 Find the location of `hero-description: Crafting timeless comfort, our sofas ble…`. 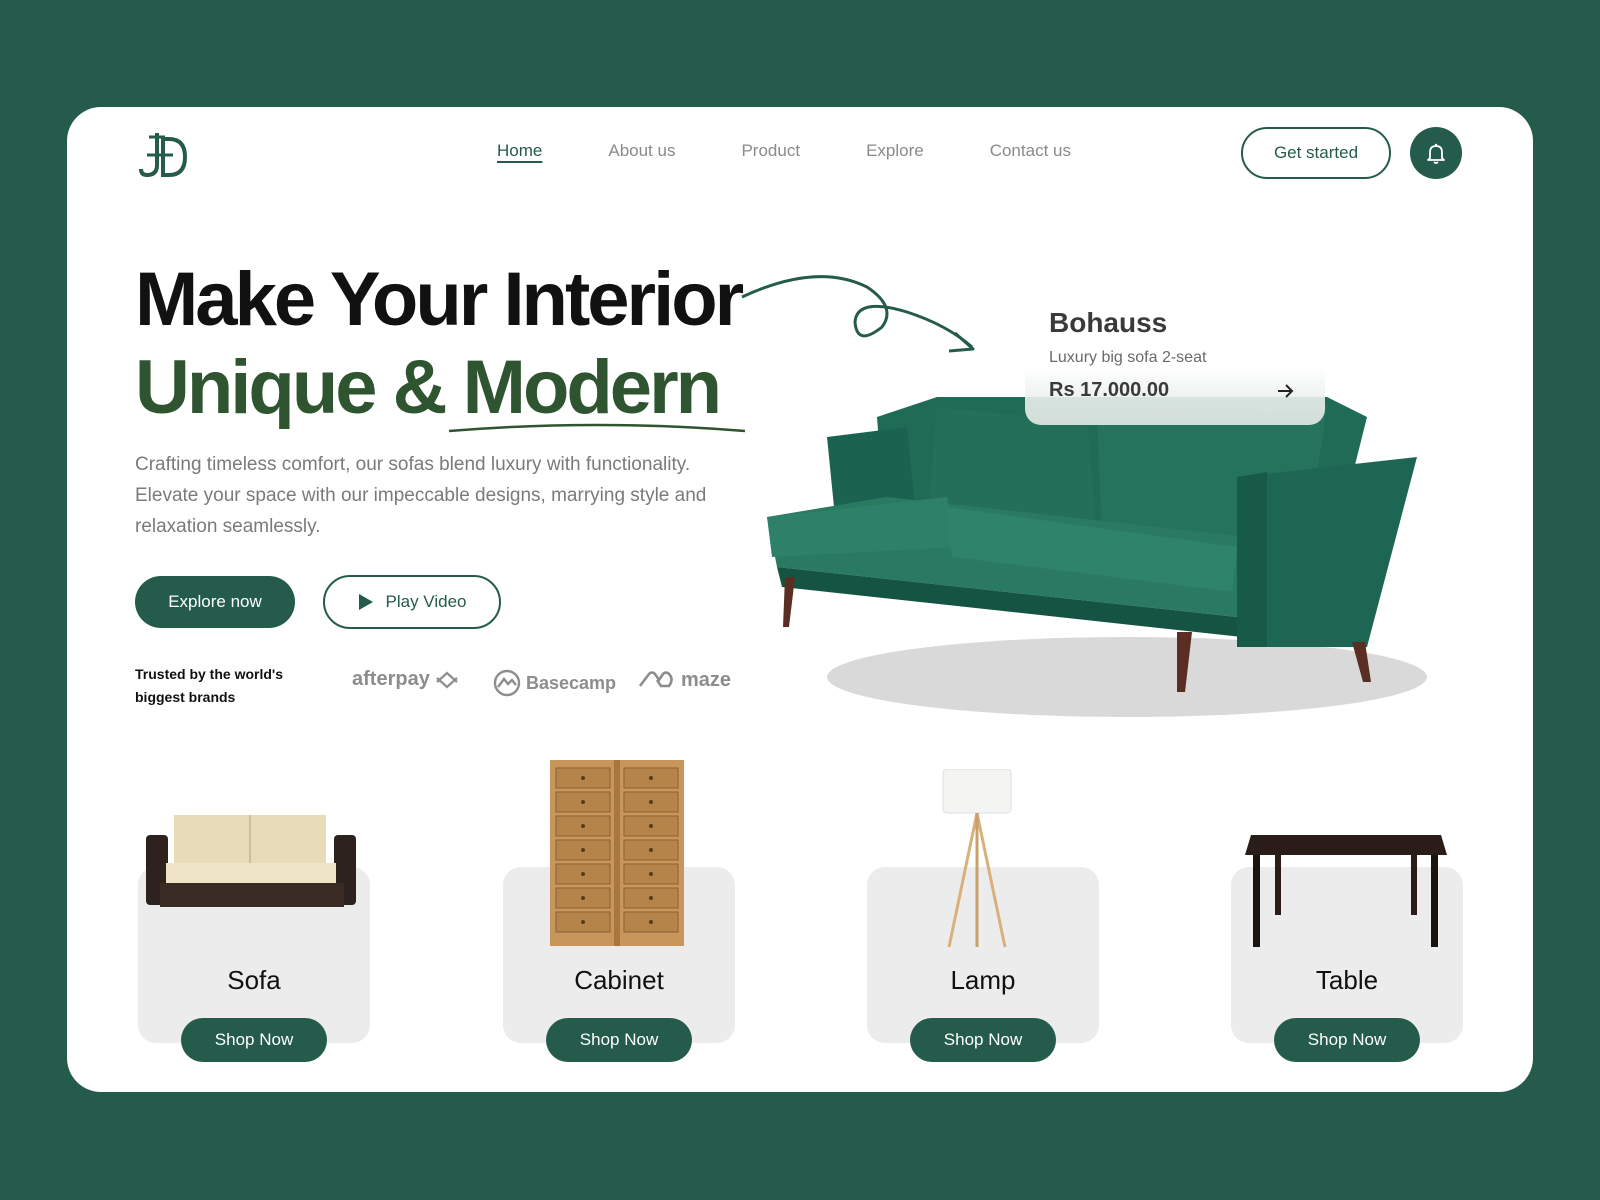

hero-description: Crafting timeless comfort, our sofas ble… is located at coordinates (421, 495).